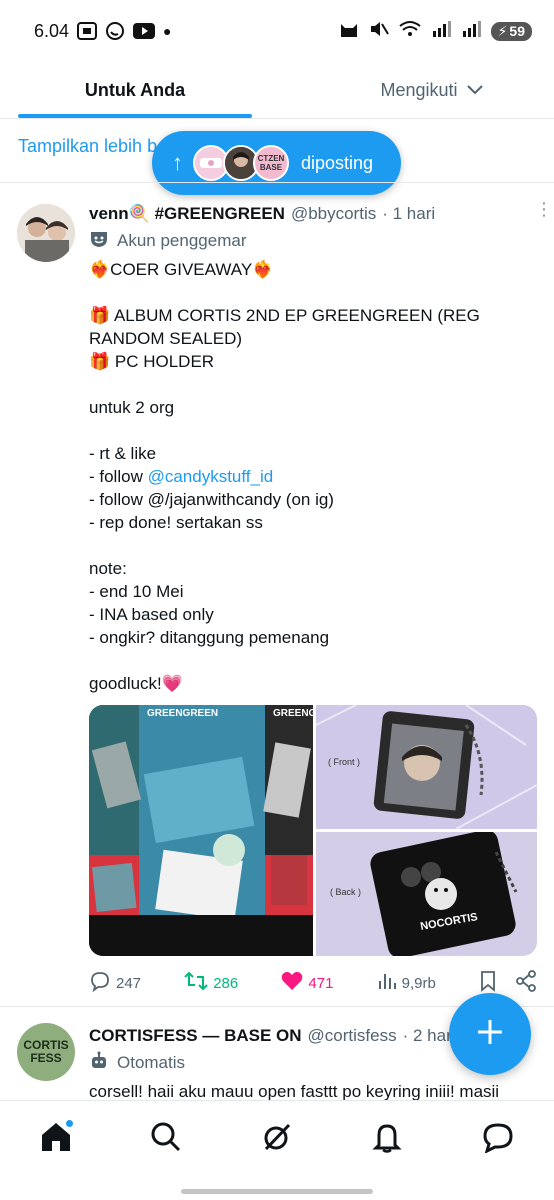 Image resolution: width=554 pixels, height=1200 pixels. I want to click on tab-for-you-label: Untuk Anda, so click(135, 89).